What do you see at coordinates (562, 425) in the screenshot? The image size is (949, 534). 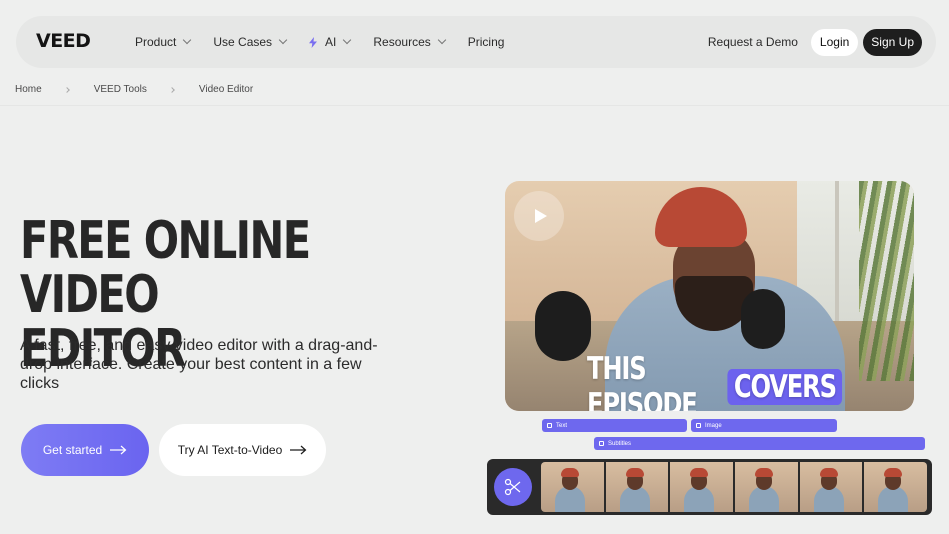 I see `track-label: Text` at bounding box center [562, 425].